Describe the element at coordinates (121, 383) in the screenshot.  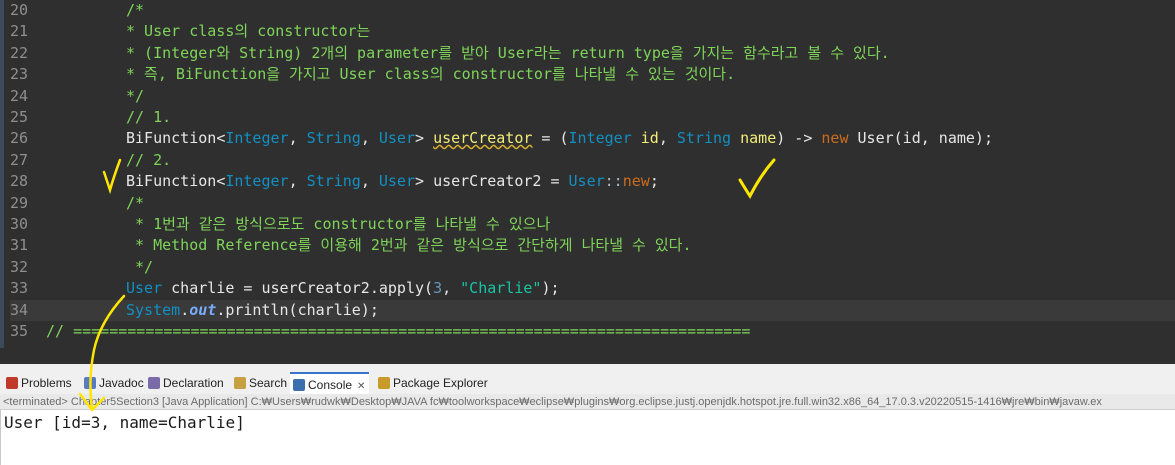
I see `tab-label: Javadoc` at that location.